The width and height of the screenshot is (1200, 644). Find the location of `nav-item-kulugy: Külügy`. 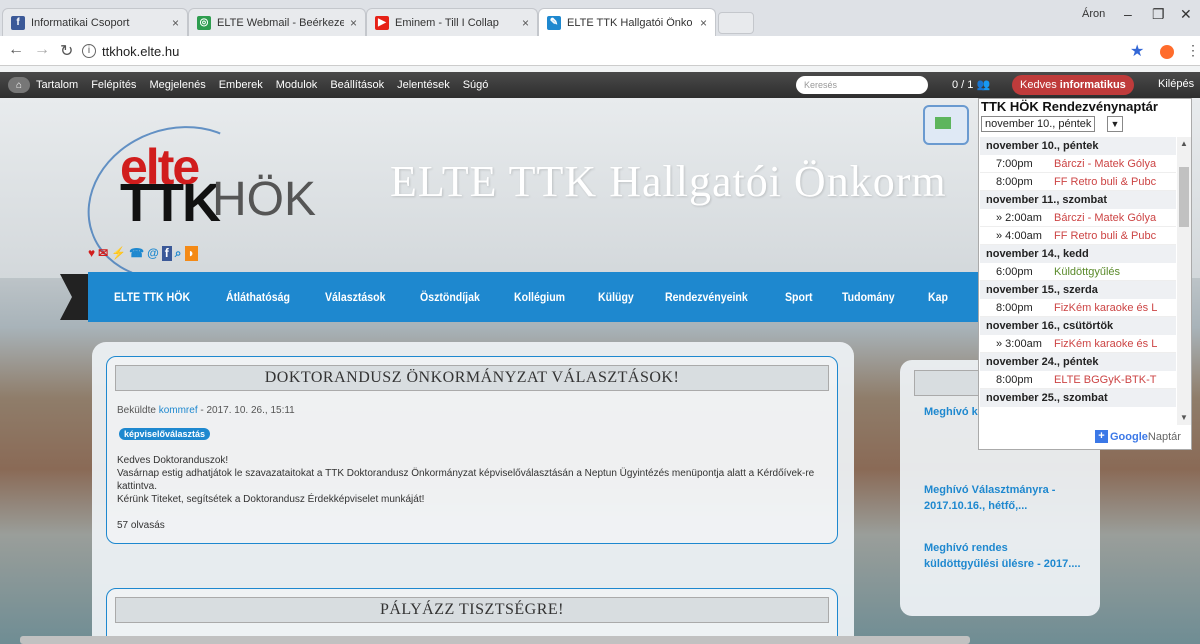

nav-item-kulugy: Külügy is located at coordinates (616, 297).